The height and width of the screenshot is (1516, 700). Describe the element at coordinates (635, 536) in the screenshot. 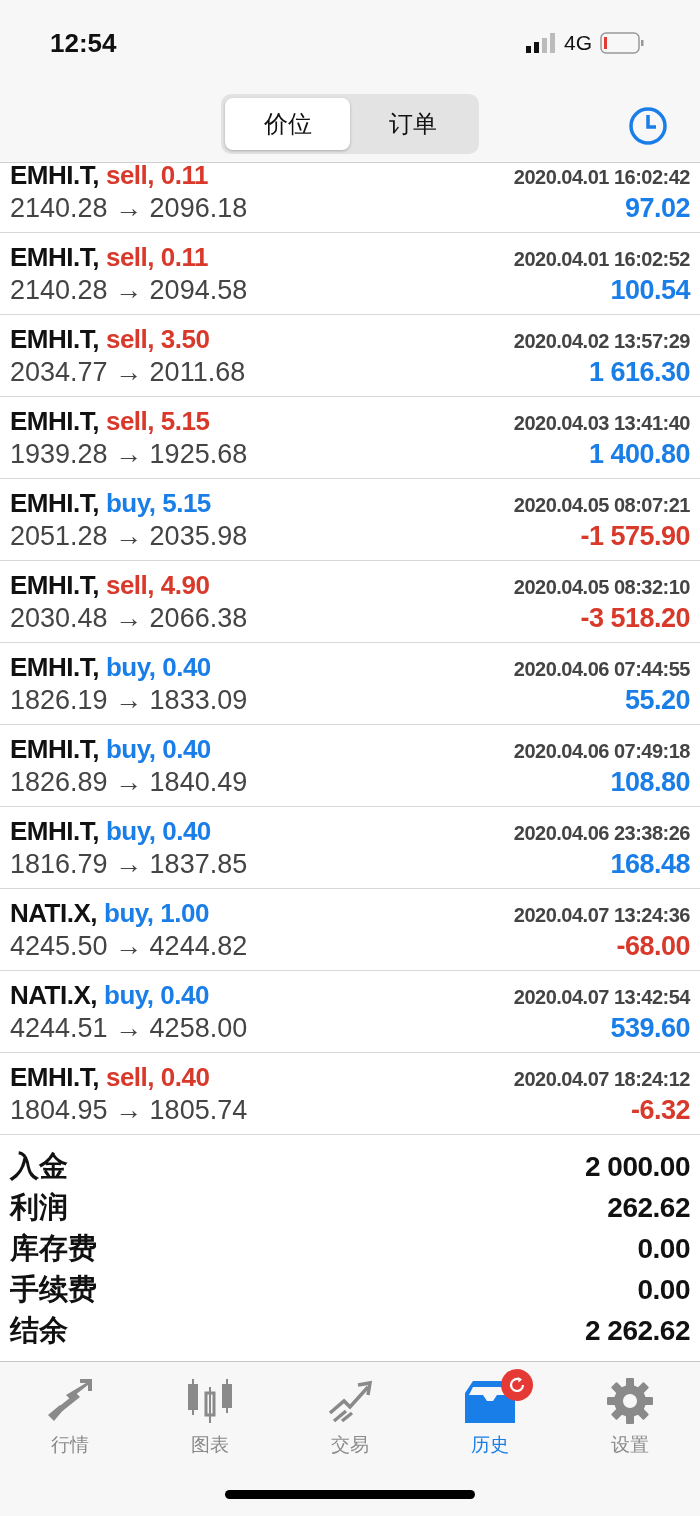

I see `profit-value: -1 575.90` at that location.